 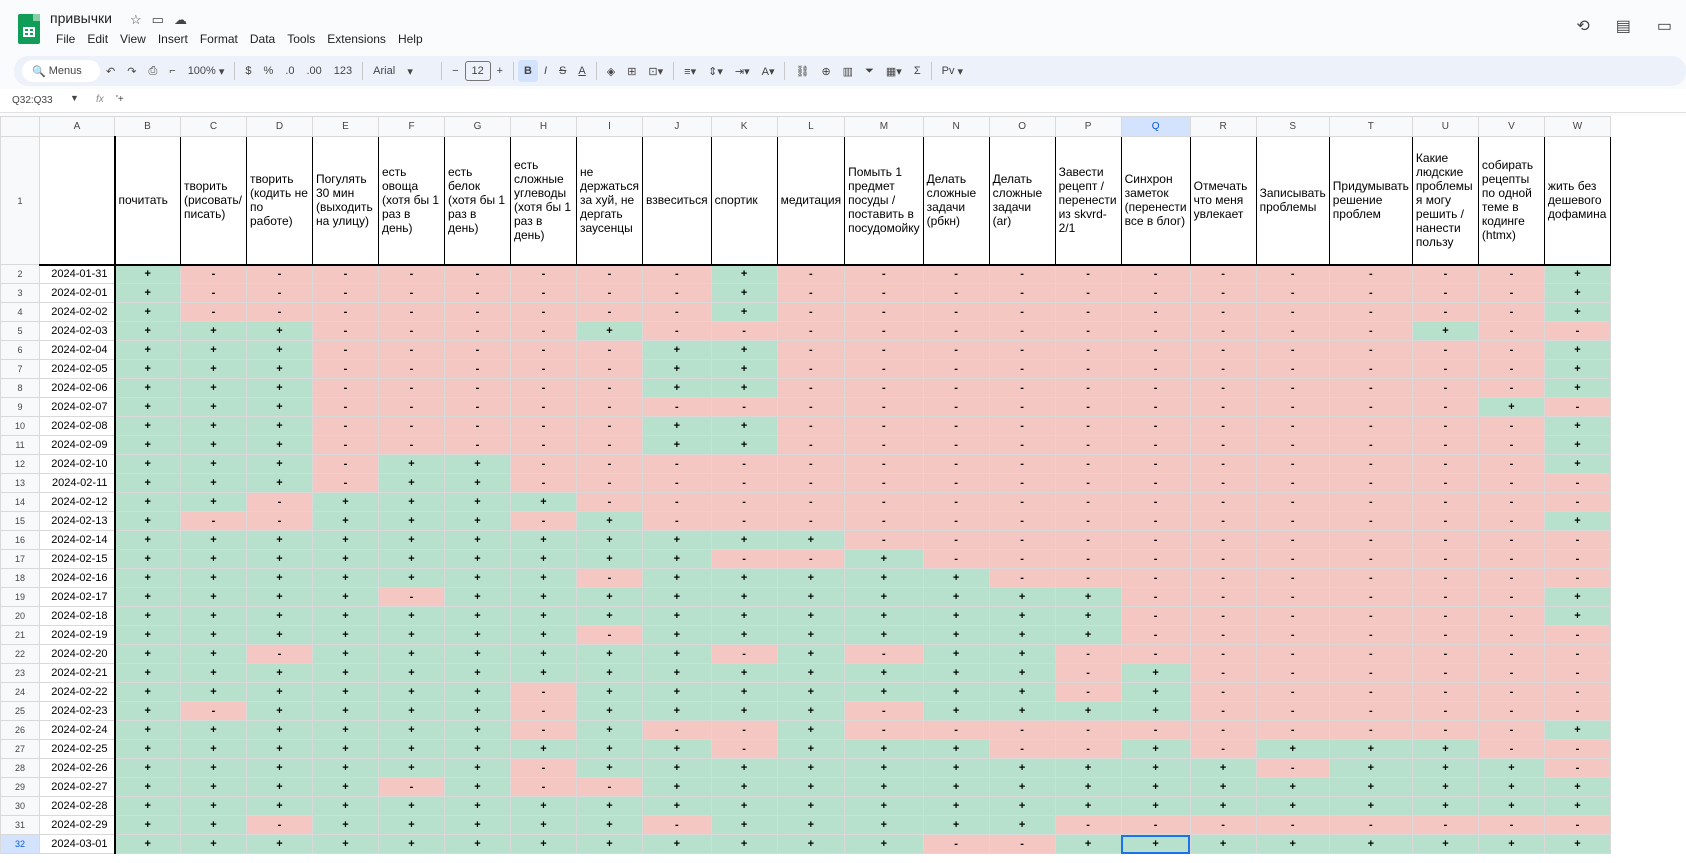 I want to click on column-header-r: R, so click(x=1223, y=126).